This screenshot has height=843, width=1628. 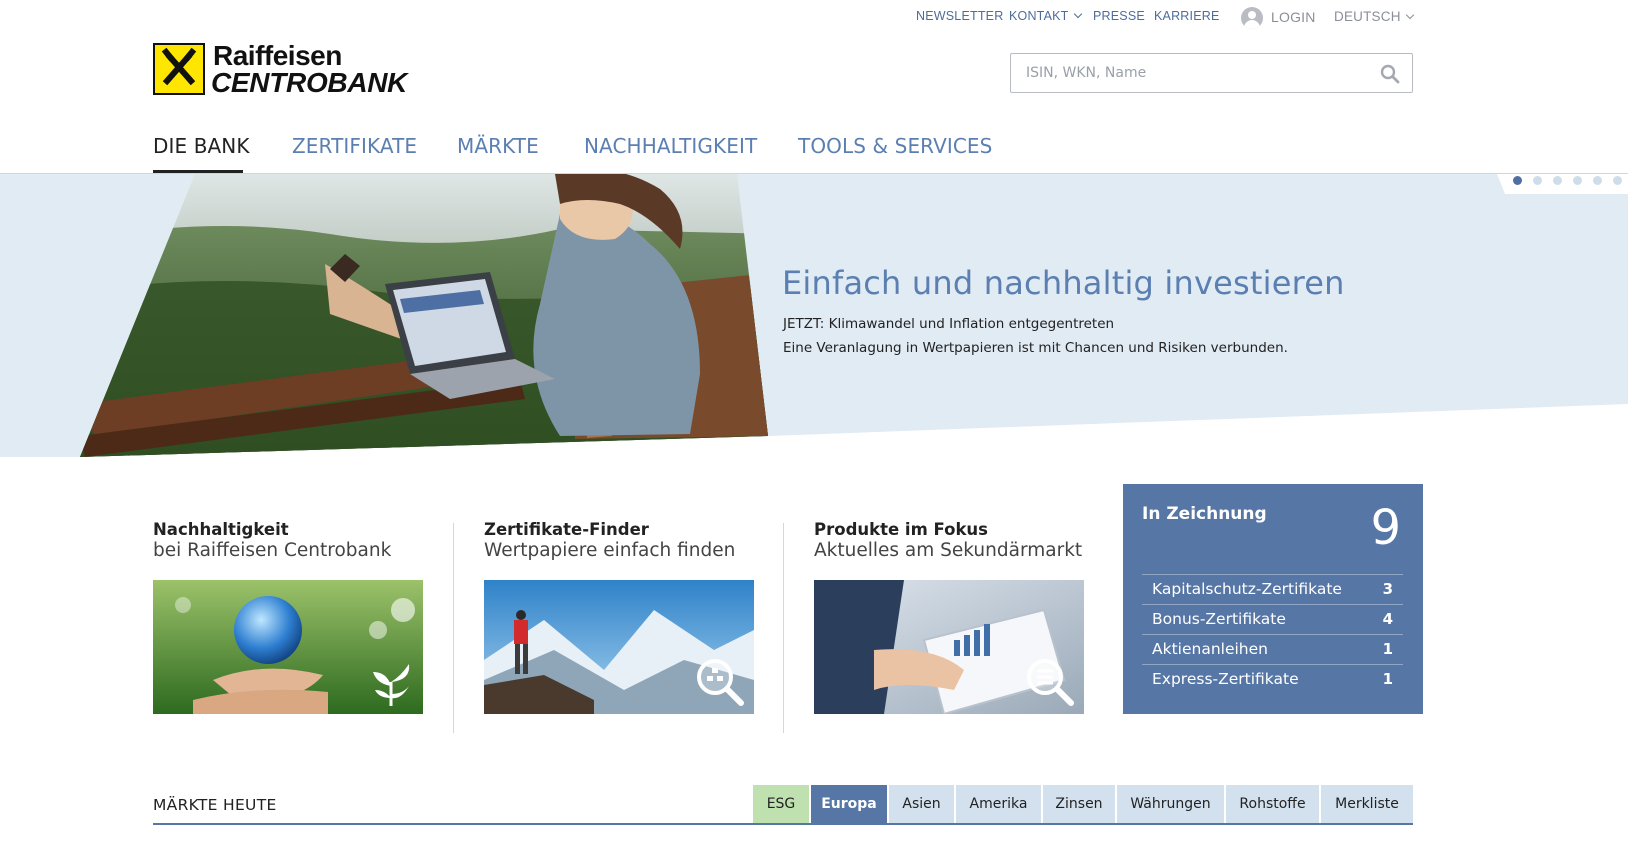 I want to click on hero-title: Einfach und nachhaltig investieren, so click(x=1063, y=283).